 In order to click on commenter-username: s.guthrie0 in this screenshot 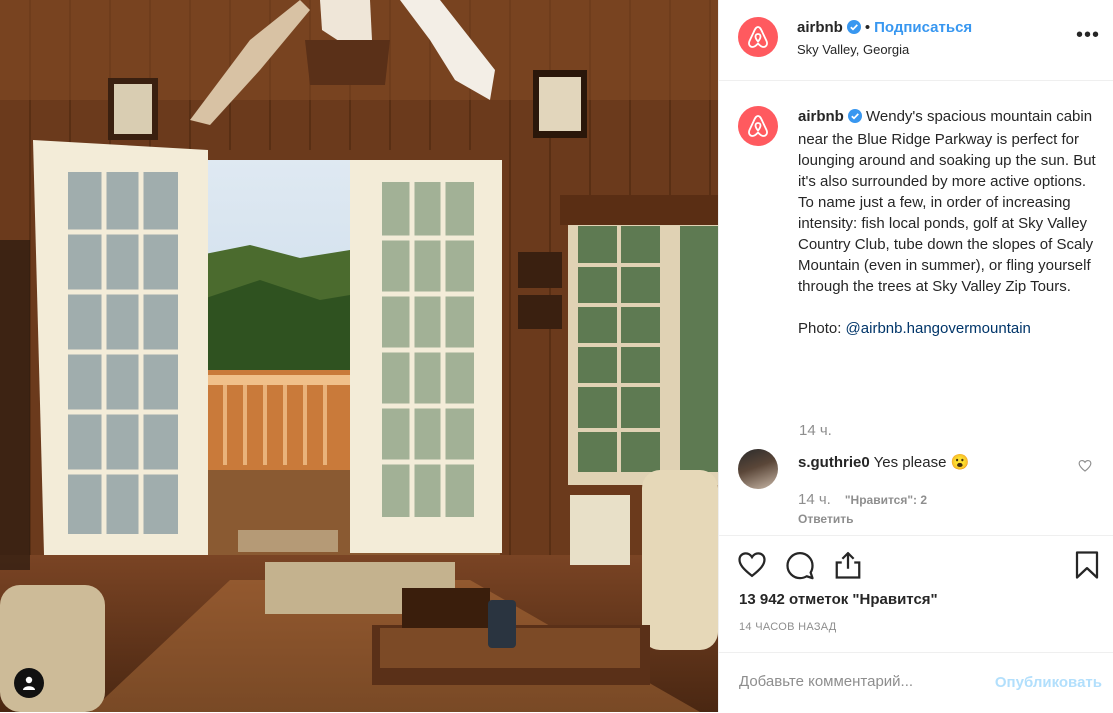, I will do `click(834, 462)`.